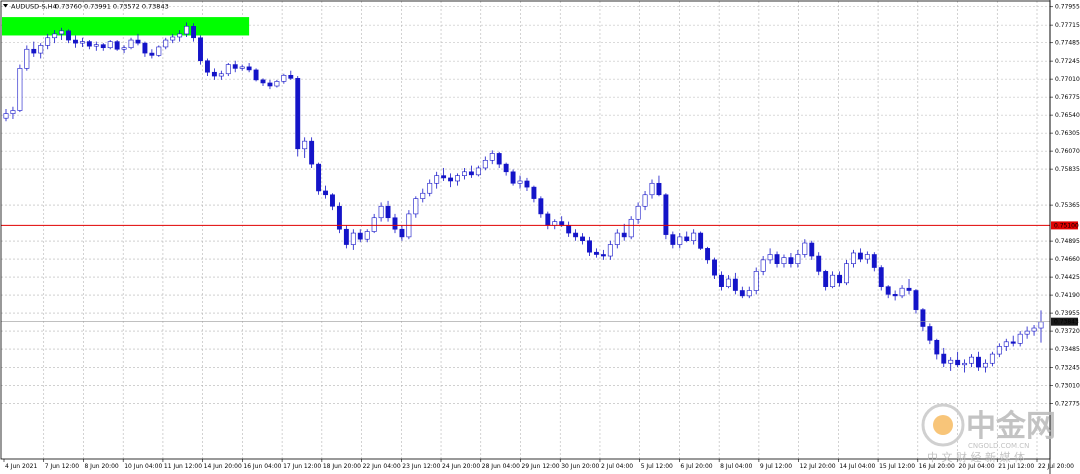 The width and height of the screenshot is (1080, 474). What do you see at coordinates (1067, 151) in the screenshot?
I see `price-tick-label: 0.76070` at bounding box center [1067, 151].